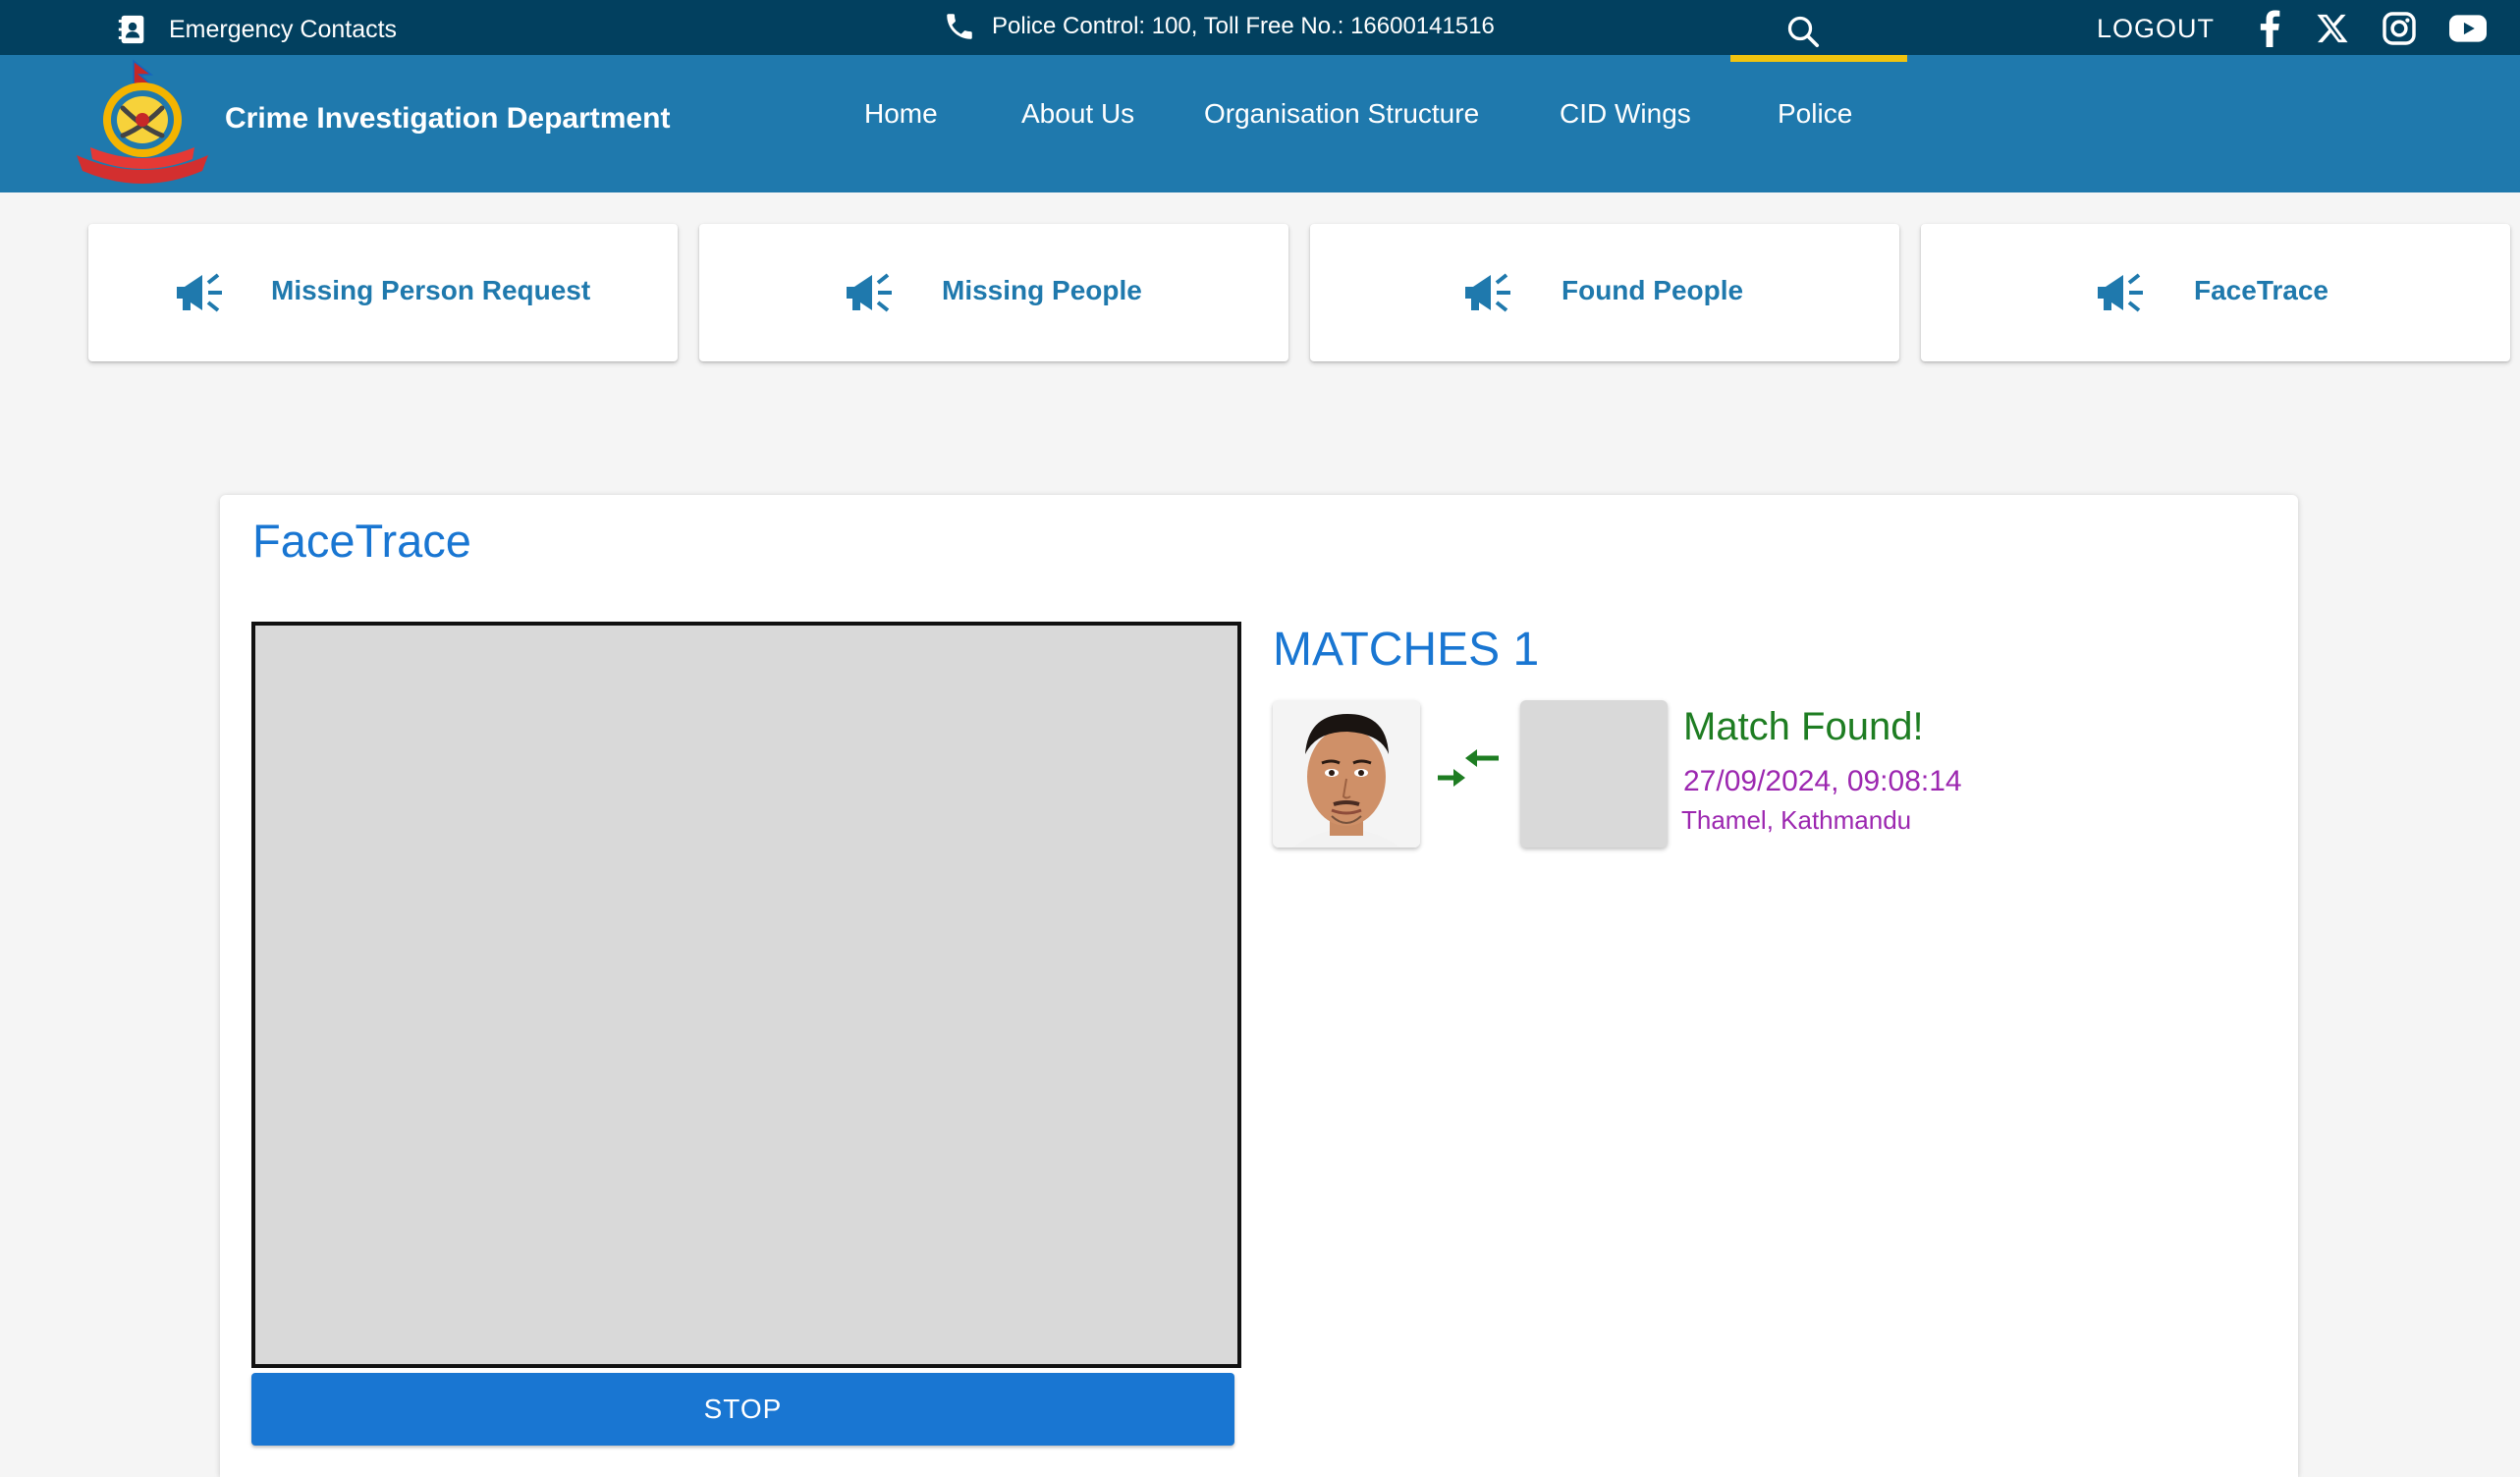 This screenshot has width=2520, height=1477. I want to click on quick-link-missing-person-request: Missing Person Request, so click(383, 292).